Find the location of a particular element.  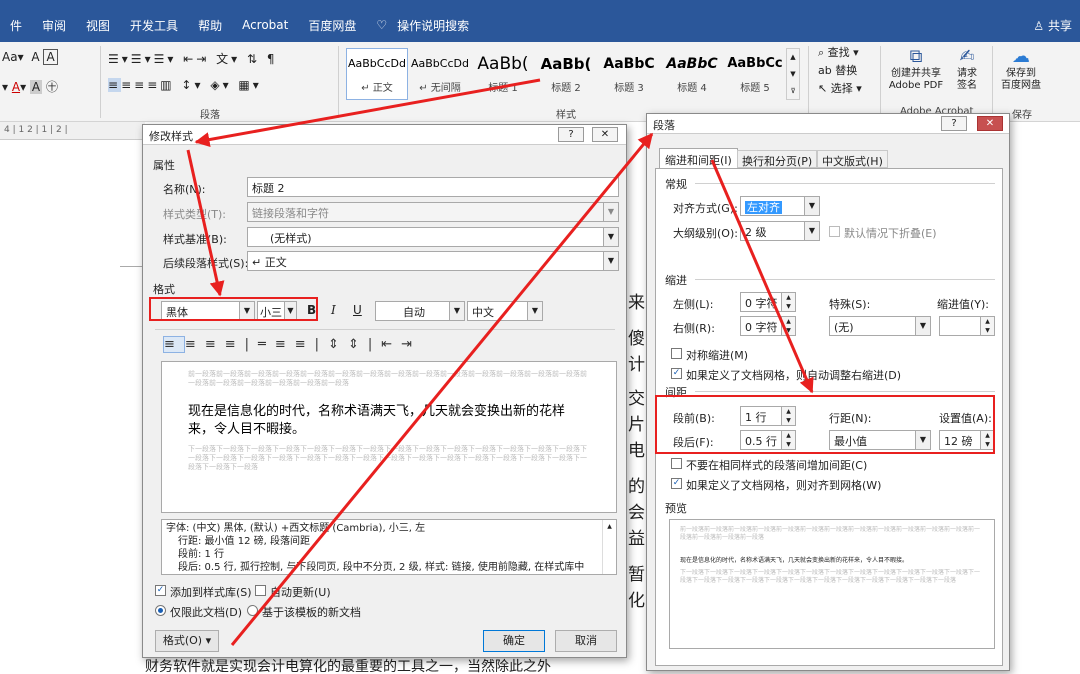

borders-icon: ▦ is located at coordinates (245, 85).